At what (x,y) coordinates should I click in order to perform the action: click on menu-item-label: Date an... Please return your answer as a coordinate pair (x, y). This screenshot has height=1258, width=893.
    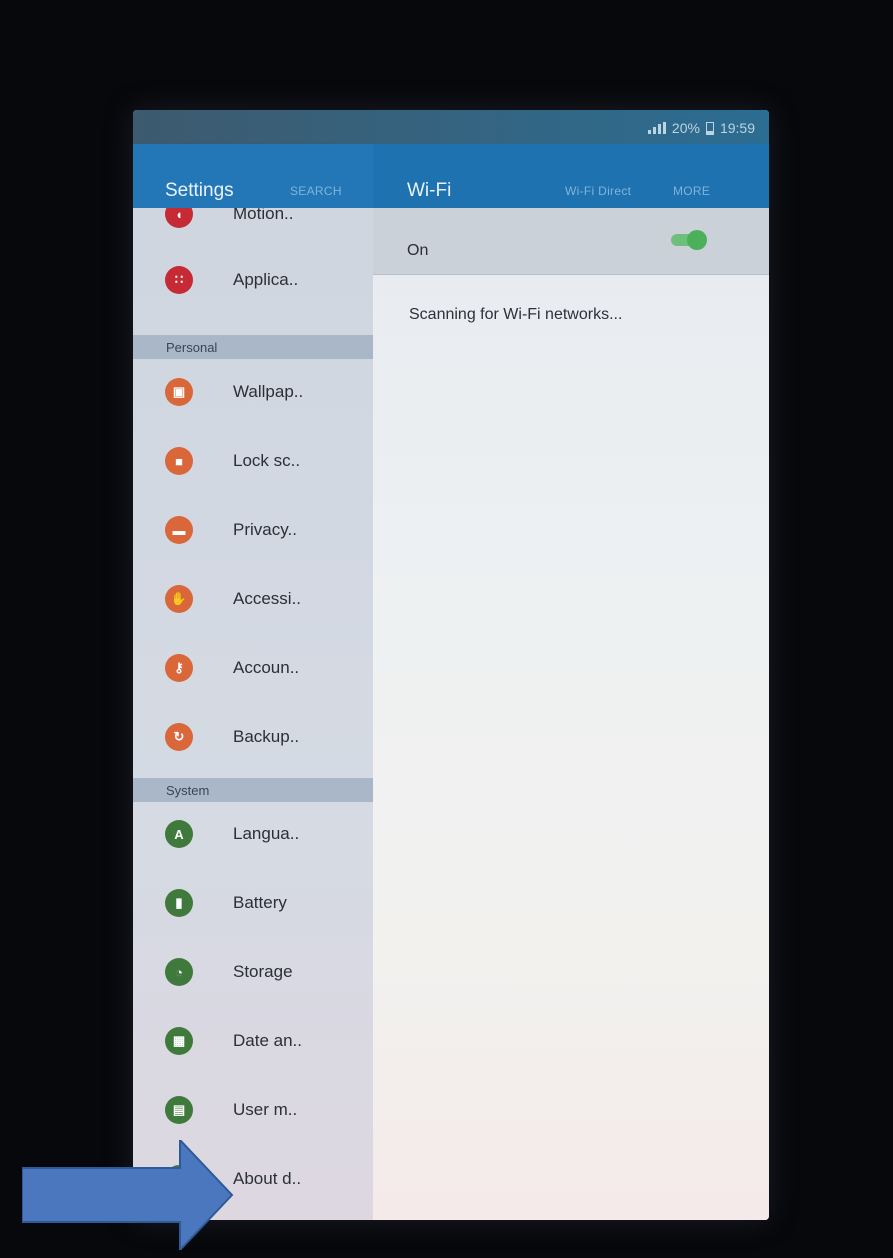
    Looking at the image, I should click on (267, 1040).